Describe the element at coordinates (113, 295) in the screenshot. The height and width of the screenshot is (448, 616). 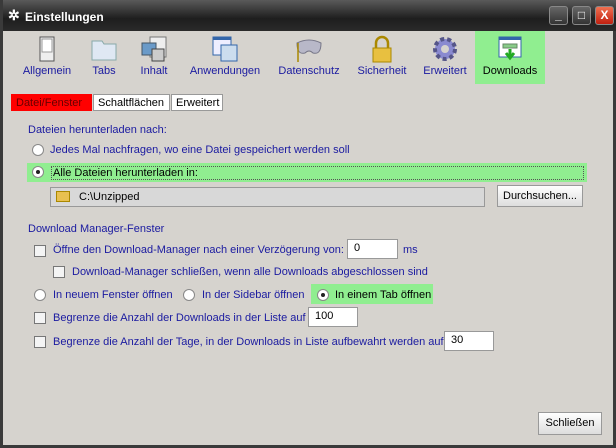
I see `new-window-label: In neuem Fenster öffnen` at that location.